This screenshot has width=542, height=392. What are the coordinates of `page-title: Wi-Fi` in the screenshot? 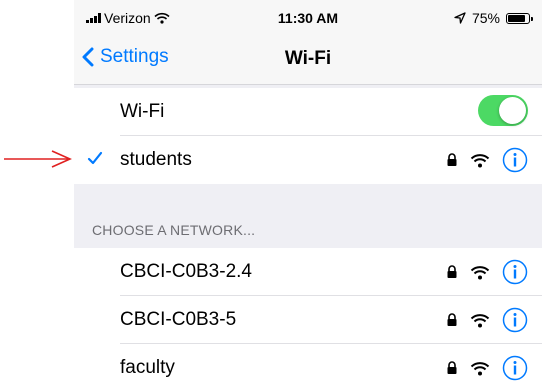 It's located at (308, 58).